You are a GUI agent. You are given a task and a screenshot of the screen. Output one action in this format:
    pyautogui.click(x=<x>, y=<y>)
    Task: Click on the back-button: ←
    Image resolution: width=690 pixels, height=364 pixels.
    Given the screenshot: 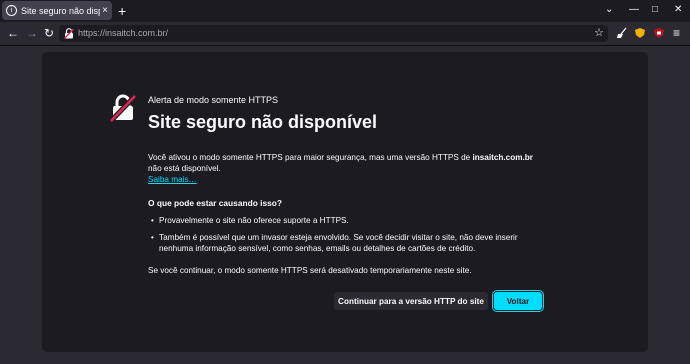 What is the action you would take?
    pyautogui.click(x=13, y=33)
    